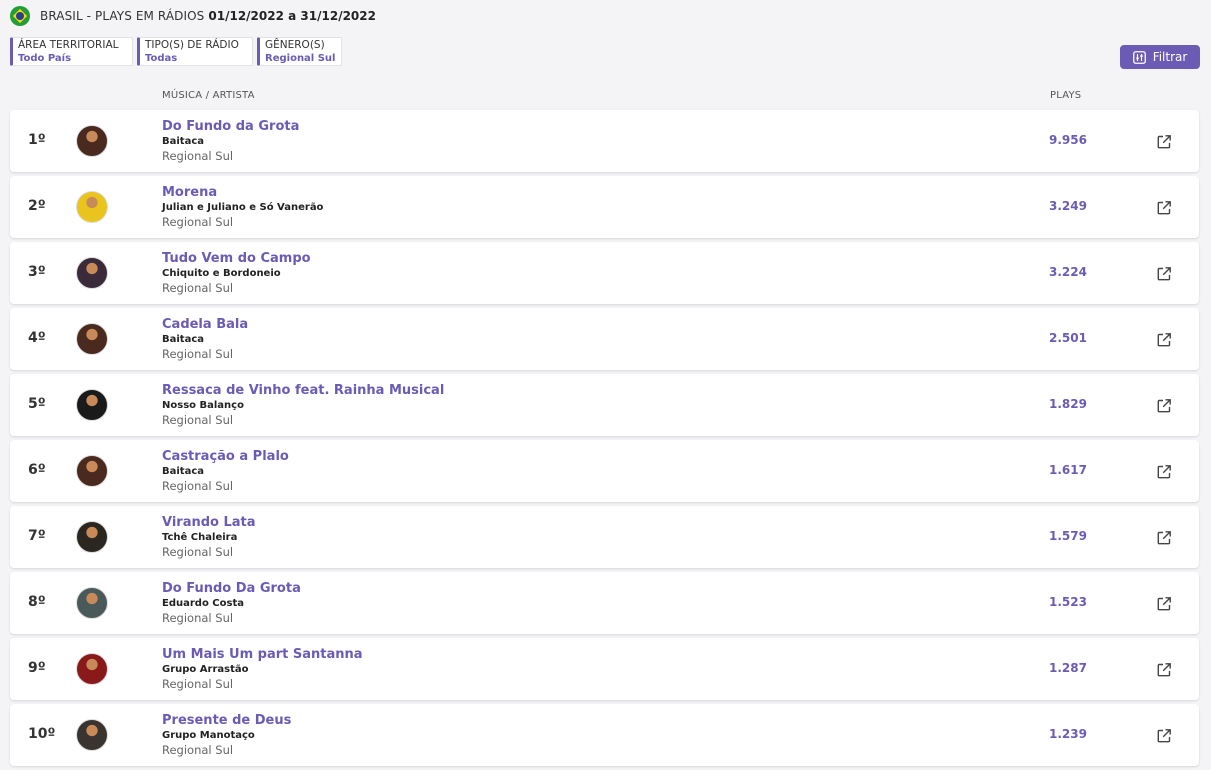 The width and height of the screenshot is (1211, 770). I want to click on rank-number: 8º, so click(37, 602).